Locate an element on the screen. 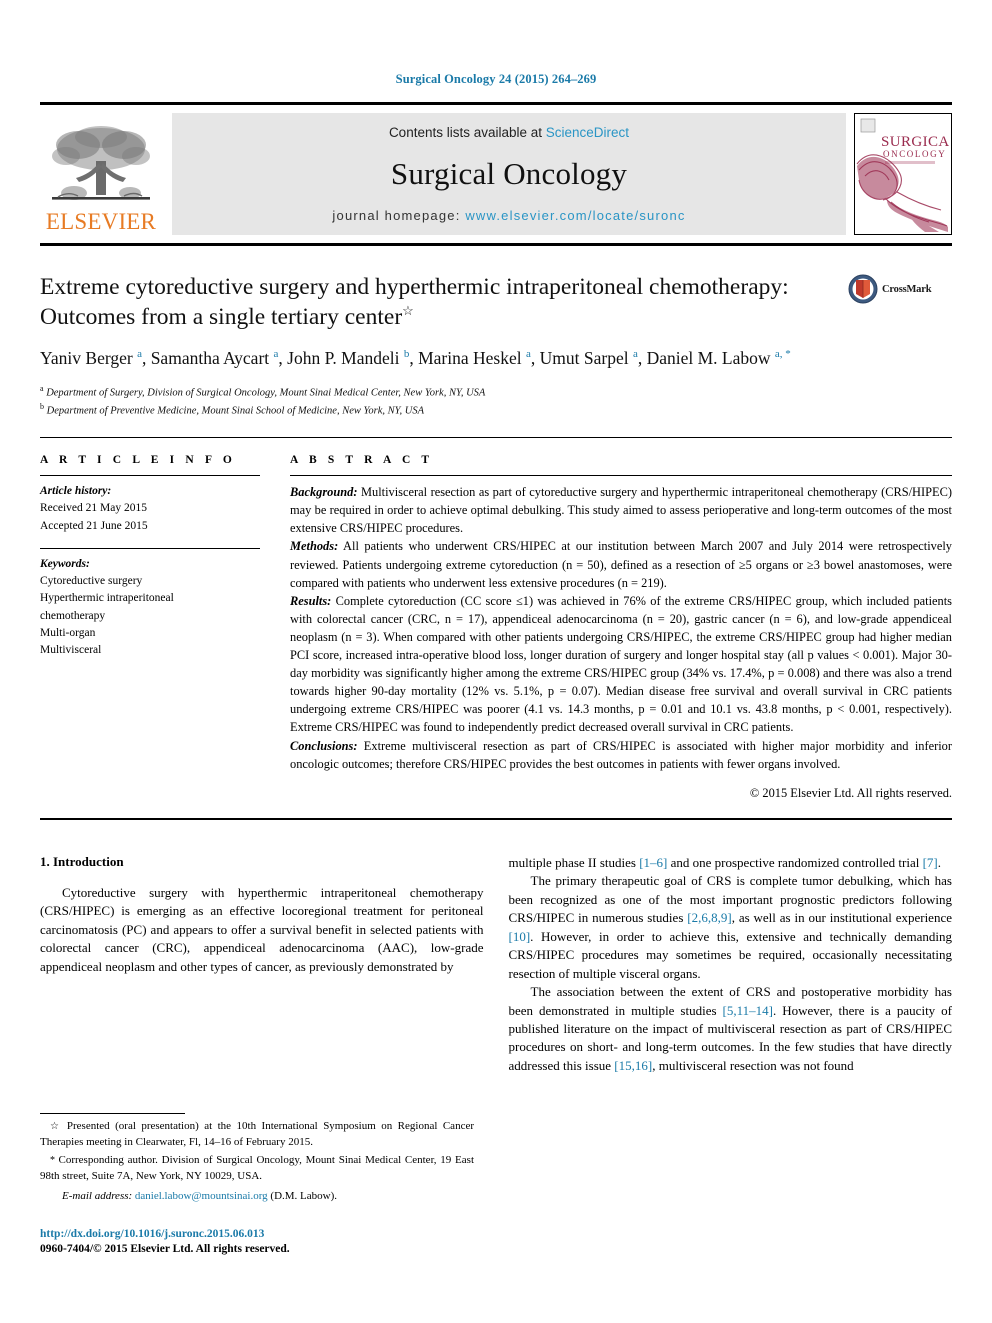 The image size is (992, 1323). section-heading-introduction: 1. Introduction is located at coordinates (82, 861).